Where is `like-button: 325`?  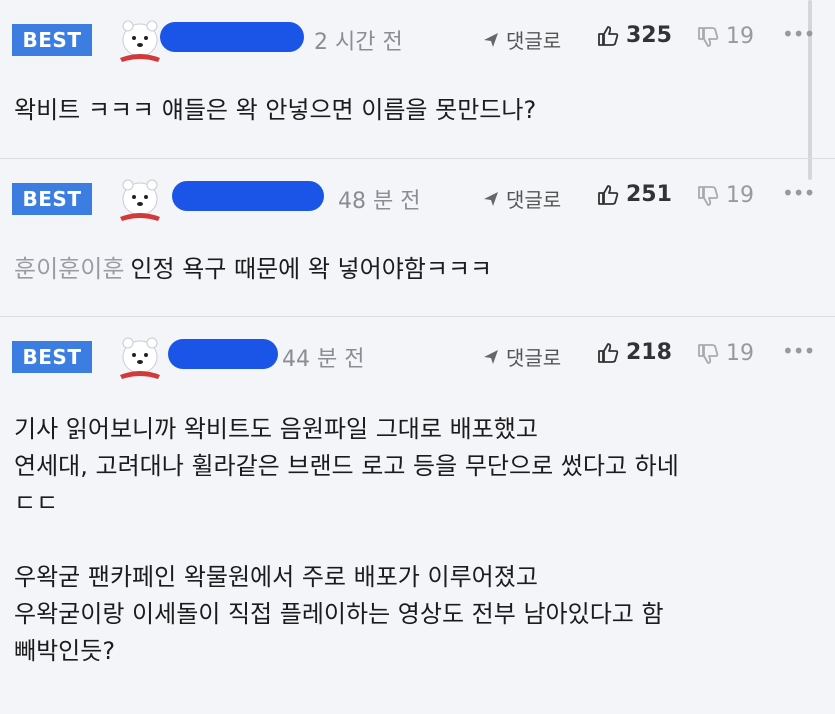 like-button: 325 is located at coordinates (634, 35).